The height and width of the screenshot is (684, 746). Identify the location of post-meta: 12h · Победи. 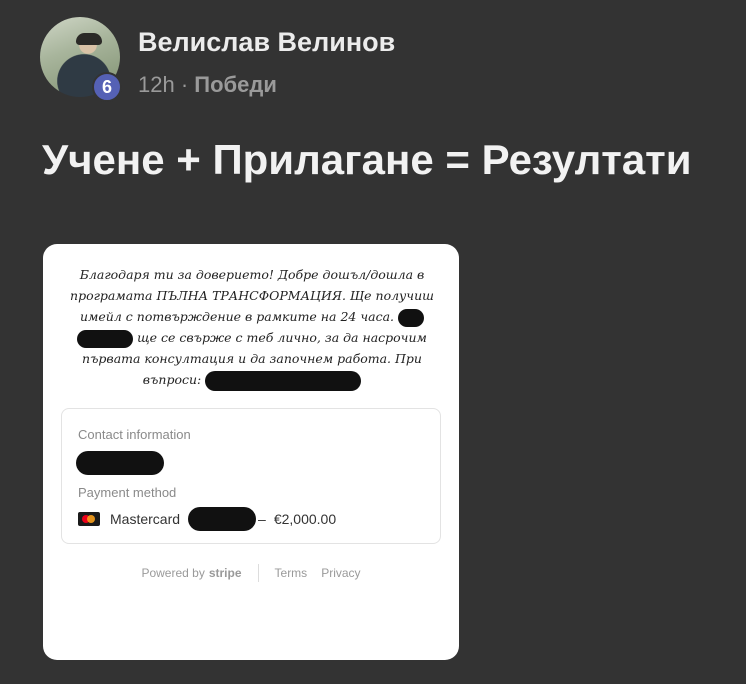
(207, 85).